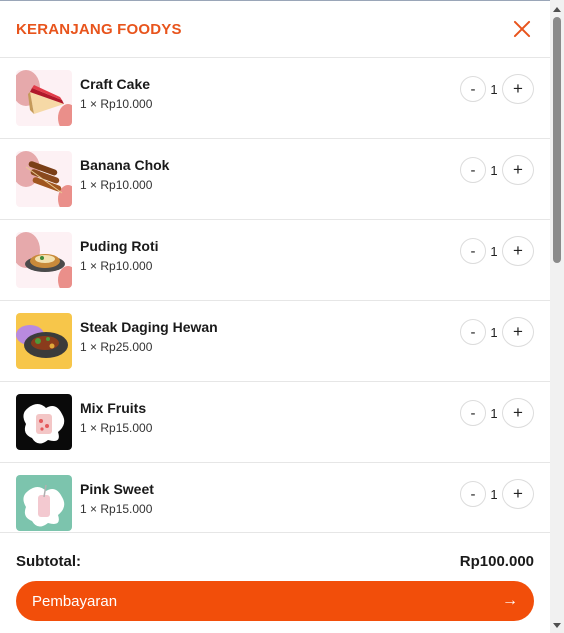  I want to click on pink-sweet-image, so click(44, 503).